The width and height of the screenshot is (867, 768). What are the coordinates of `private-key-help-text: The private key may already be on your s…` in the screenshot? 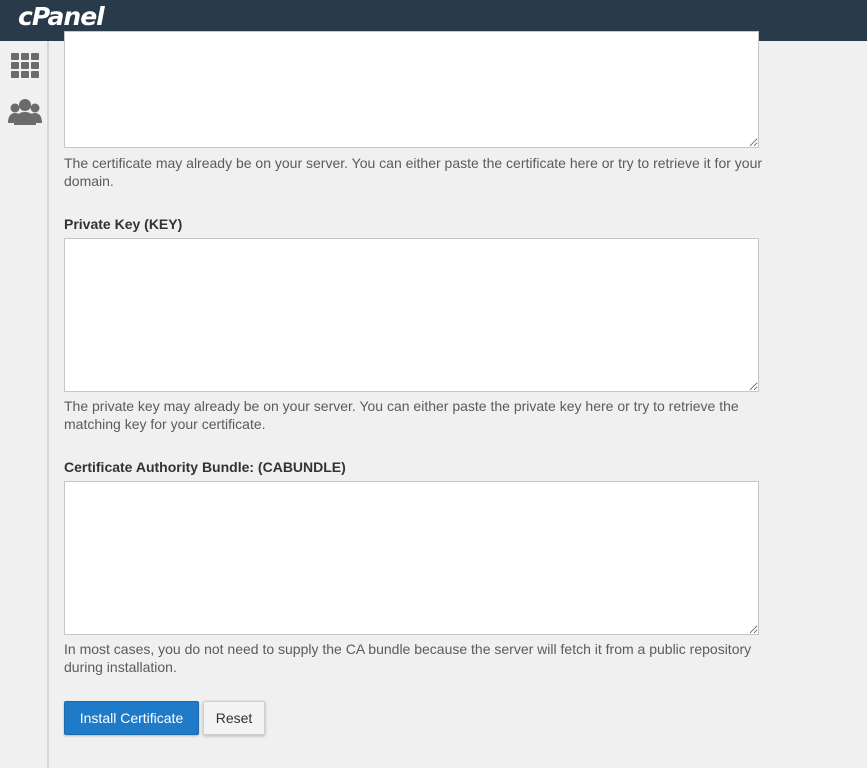 It's located at (401, 415).